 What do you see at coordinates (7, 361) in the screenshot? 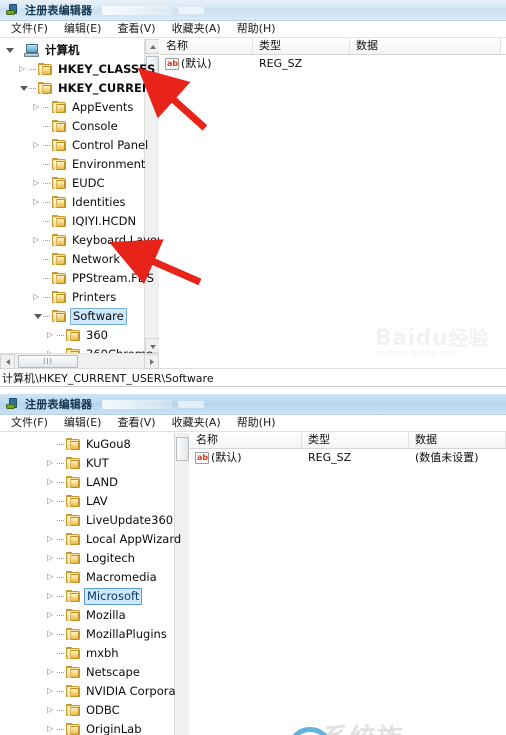
I see `scroll-left-arrow-icon` at bounding box center [7, 361].